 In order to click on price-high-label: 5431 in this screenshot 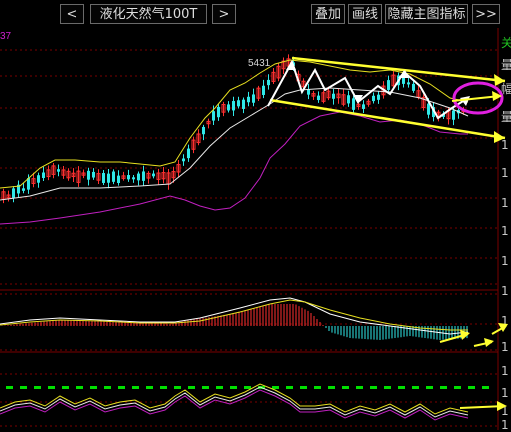, I will do `click(259, 63)`.